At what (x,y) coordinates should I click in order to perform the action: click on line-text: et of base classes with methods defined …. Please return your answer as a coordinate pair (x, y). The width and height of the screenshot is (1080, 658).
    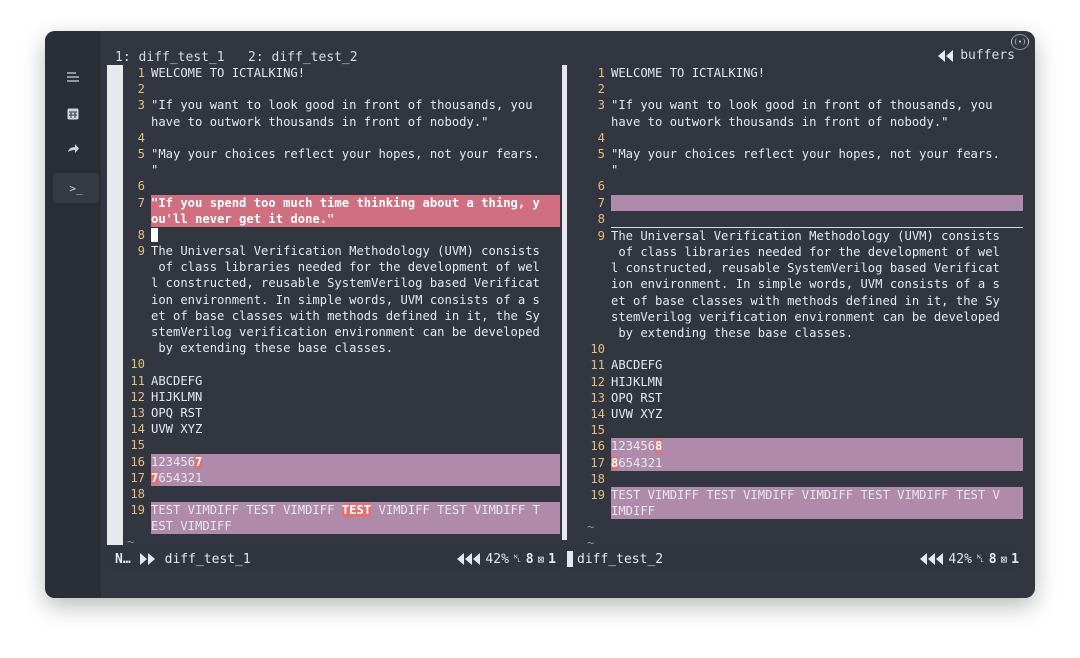
    Looking at the image, I should click on (817, 301).